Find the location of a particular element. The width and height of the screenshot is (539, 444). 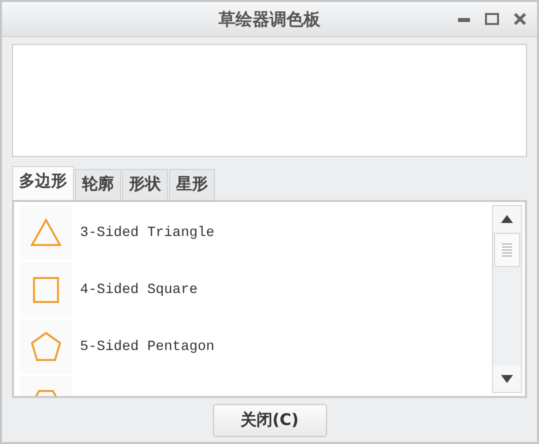

list-item: 4-Sided Square is located at coordinates (139, 290).